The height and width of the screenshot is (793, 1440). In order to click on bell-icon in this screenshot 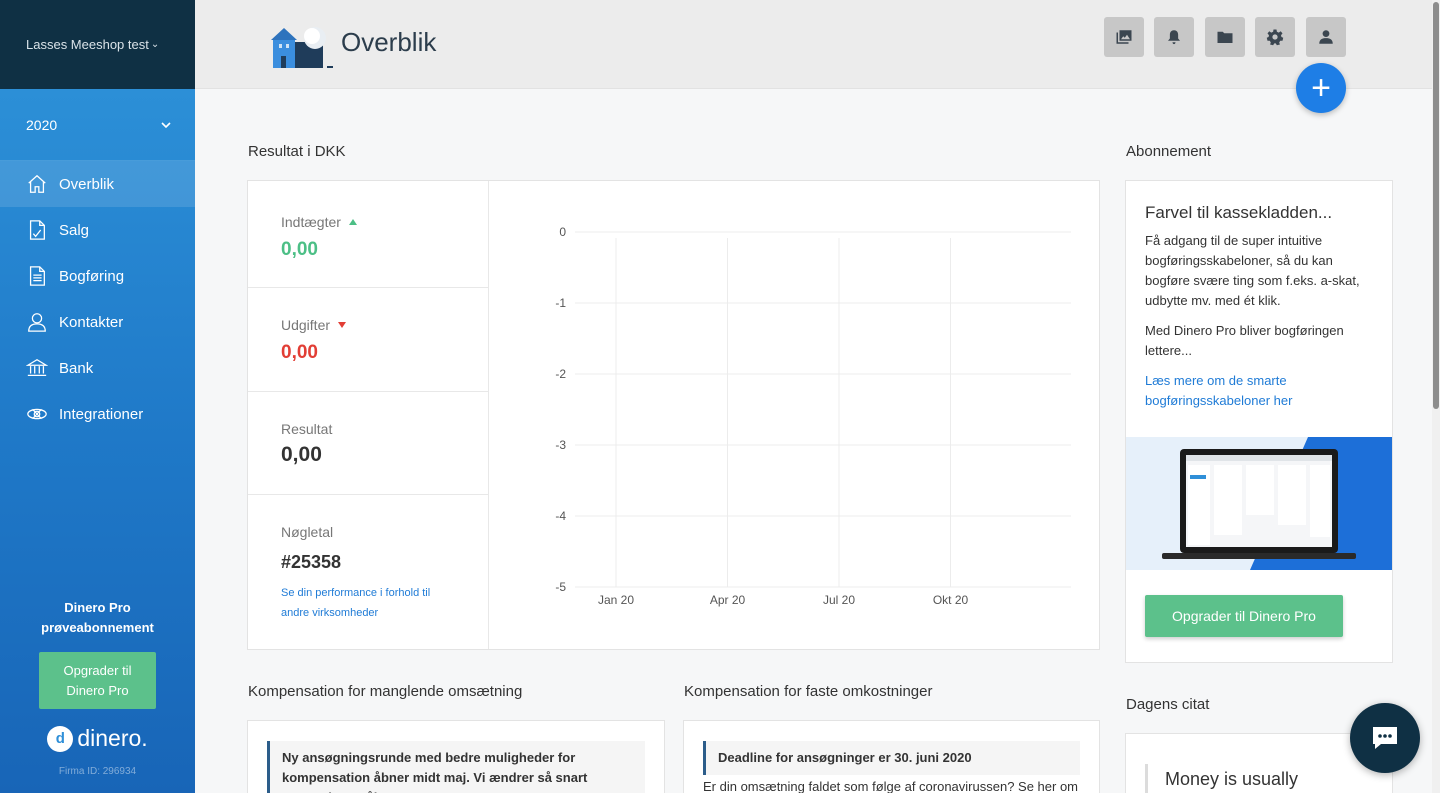, I will do `click(1174, 37)`.